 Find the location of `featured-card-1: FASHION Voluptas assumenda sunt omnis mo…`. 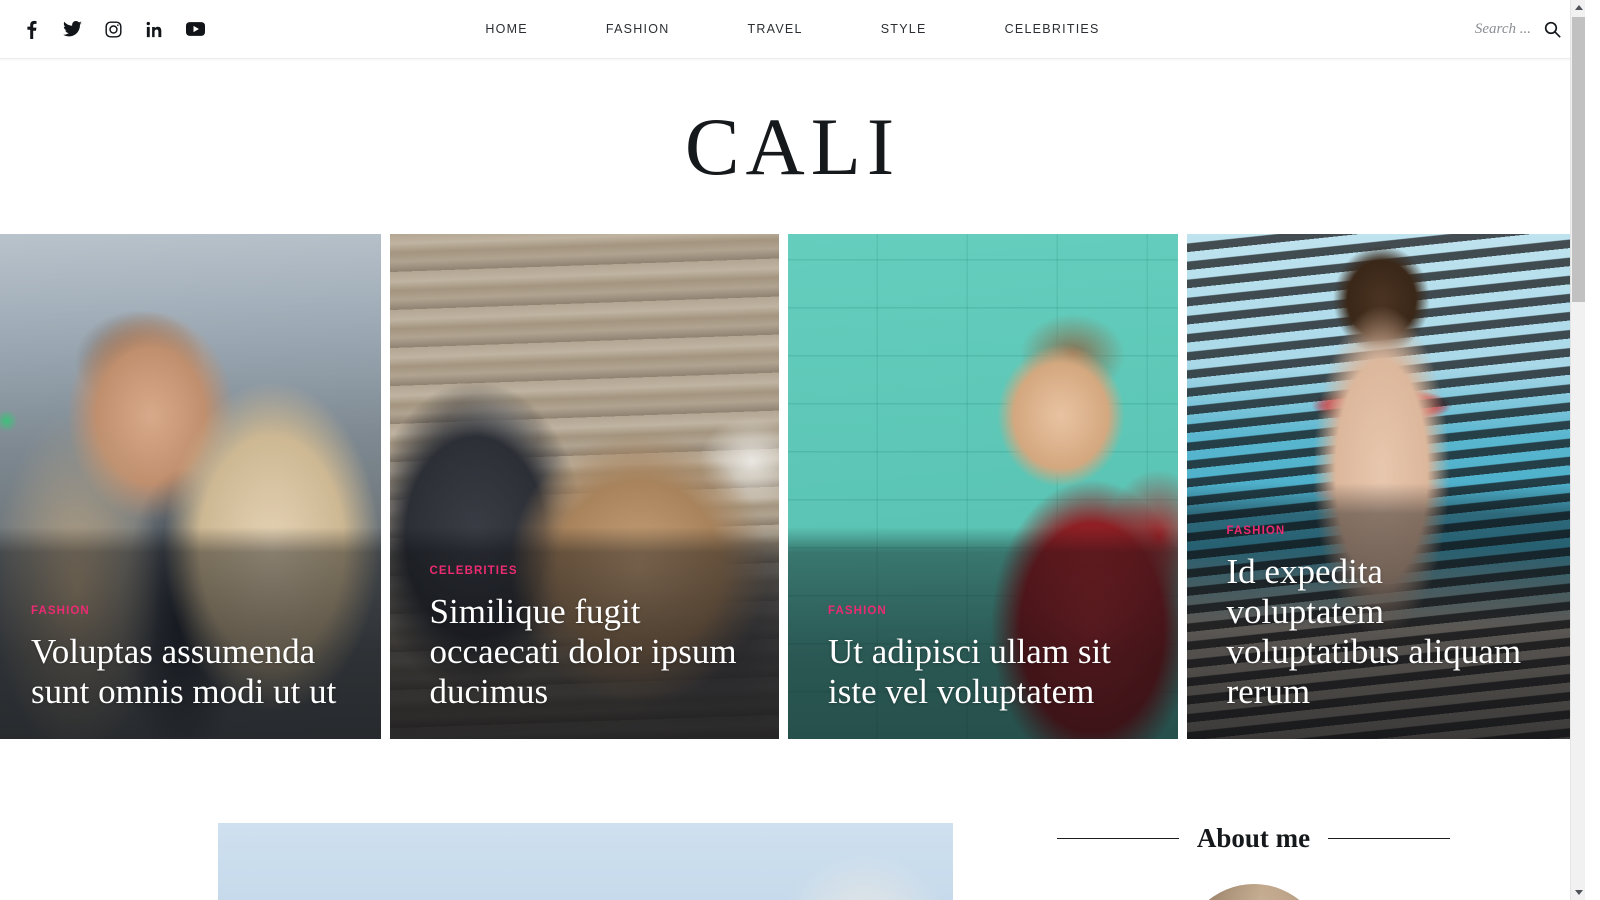

featured-card-1: FASHION Voluptas assumenda sunt omnis mo… is located at coordinates (190, 486).